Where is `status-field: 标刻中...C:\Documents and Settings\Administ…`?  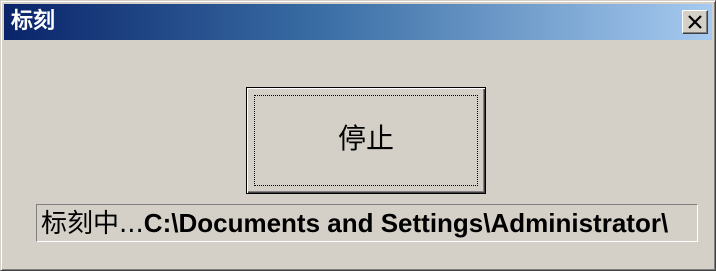
status-field: 标刻中...C:\Documents and Settings\Administ… is located at coordinates (367, 223).